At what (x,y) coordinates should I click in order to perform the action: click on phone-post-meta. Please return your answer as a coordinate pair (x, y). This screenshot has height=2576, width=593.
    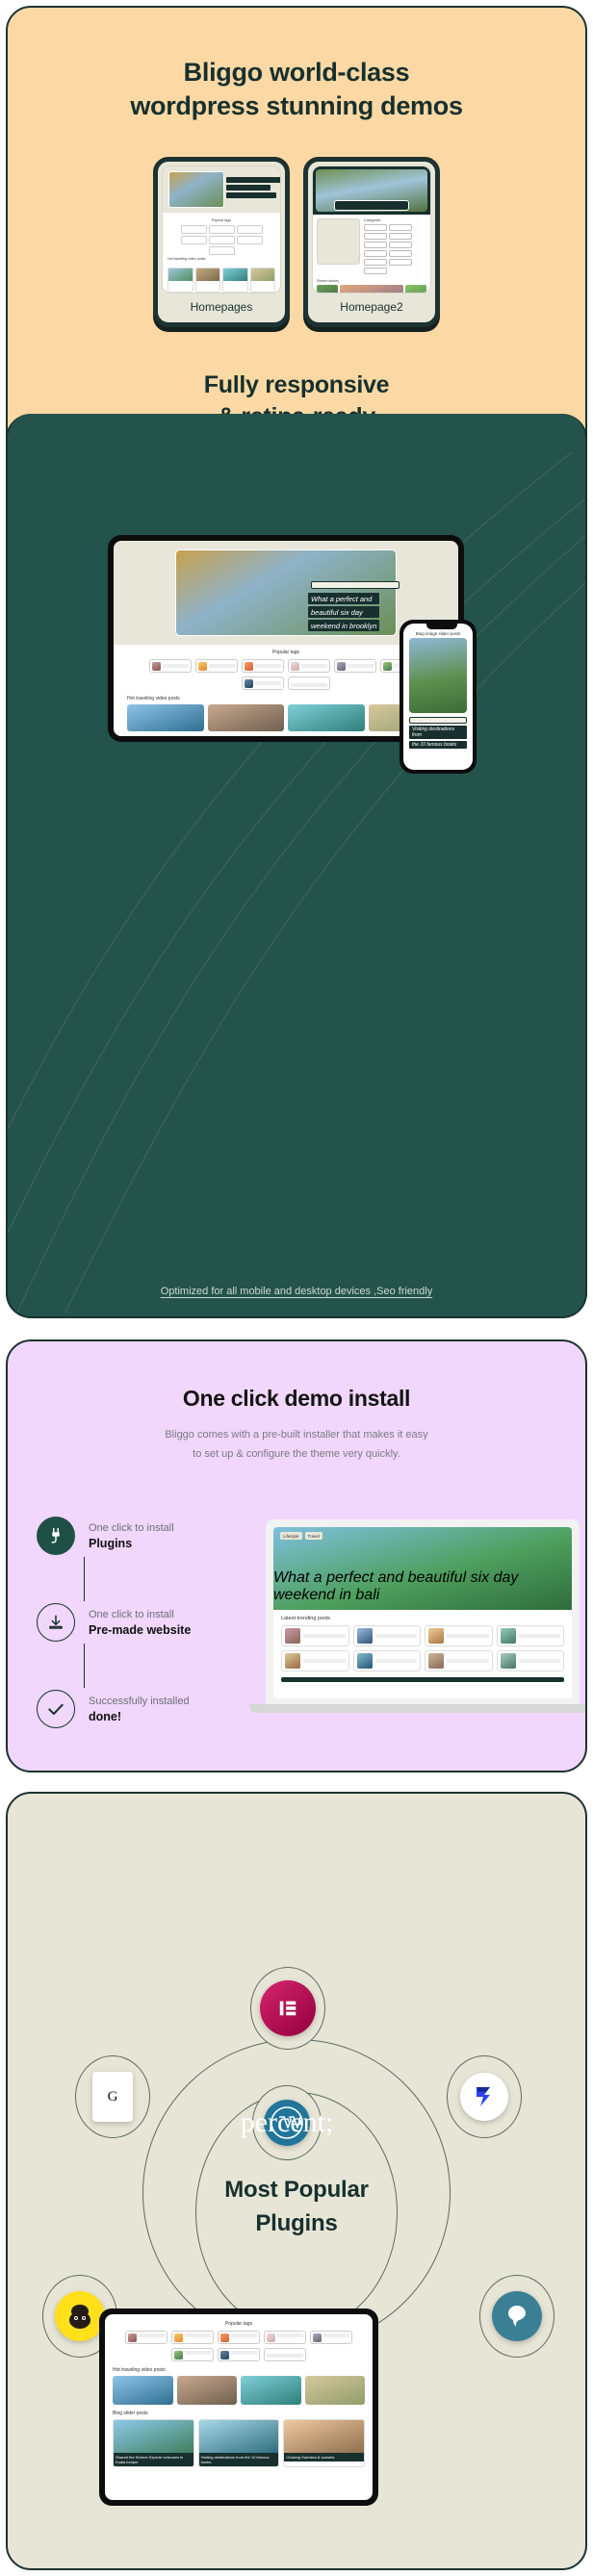
    Looking at the image, I should click on (438, 720).